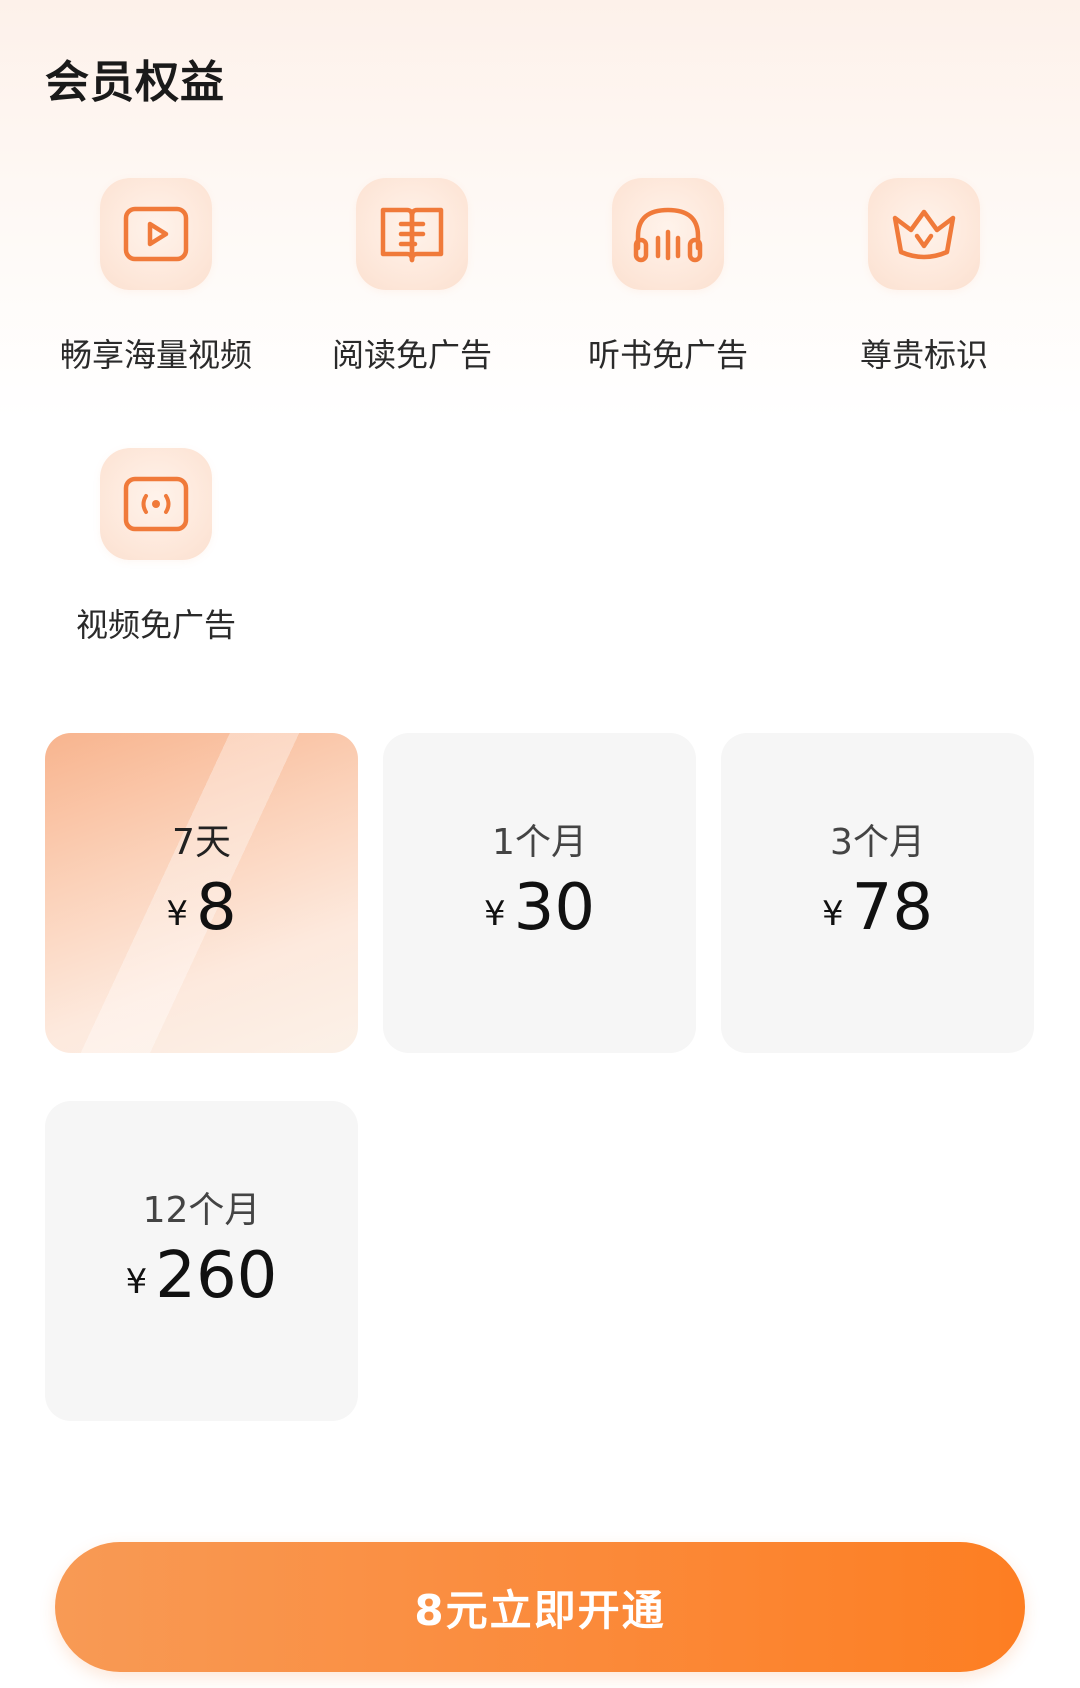 This screenshot has width=1080, height=1688. What do you see at coordinates (156, 234) in the screenshot?
I see `video-play-icon` at bounding box center [156, 234].